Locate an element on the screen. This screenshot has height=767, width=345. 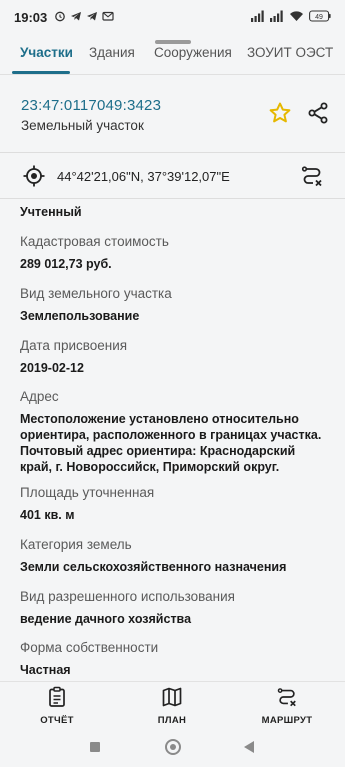
coordinates-text: 44°42'21,06"N, 37°39'12,07"E is located at coordinates (143, 176).